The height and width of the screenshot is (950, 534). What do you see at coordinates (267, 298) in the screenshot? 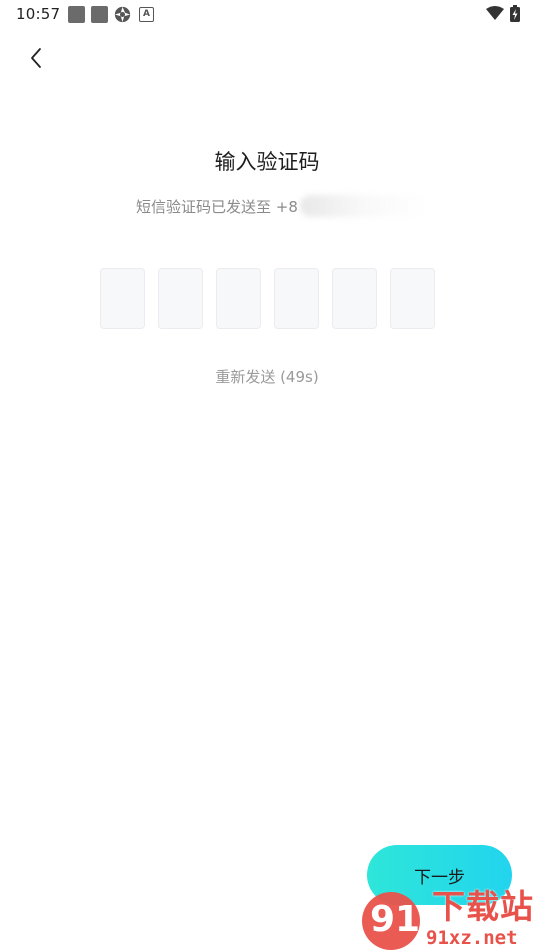
I see `verification-code-input` at bounding box center [267, 298].